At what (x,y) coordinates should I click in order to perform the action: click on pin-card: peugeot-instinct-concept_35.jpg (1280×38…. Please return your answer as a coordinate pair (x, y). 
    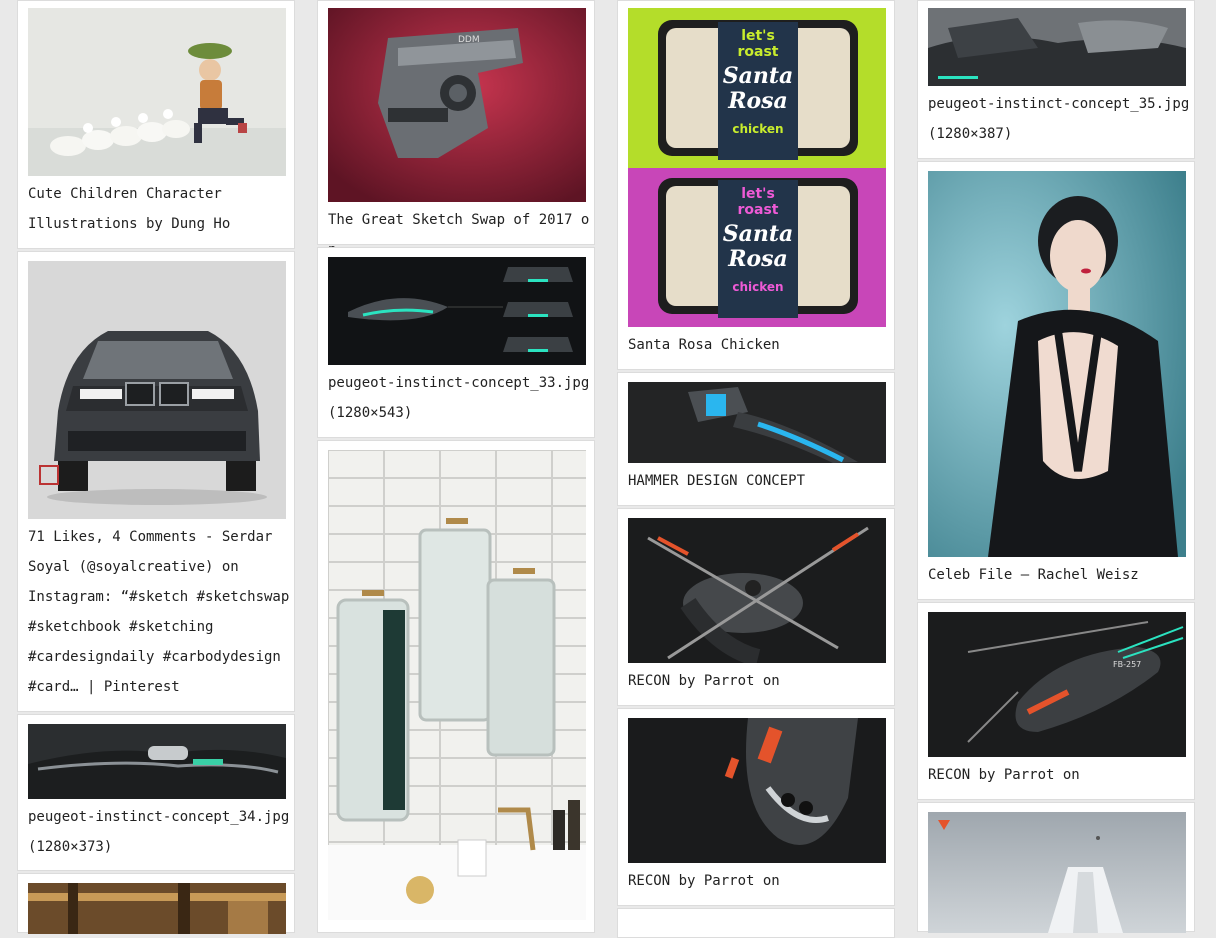
    Looking at the image, I should click on (1056, 79).